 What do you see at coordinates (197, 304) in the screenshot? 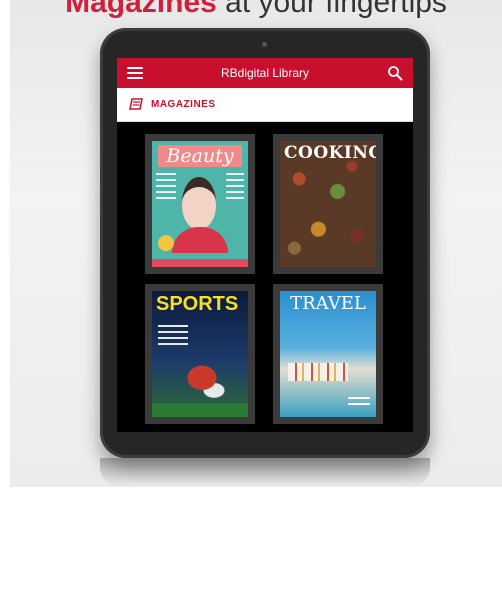
I see `magazine-title: SPORTS` at bounding box center [197, 304].